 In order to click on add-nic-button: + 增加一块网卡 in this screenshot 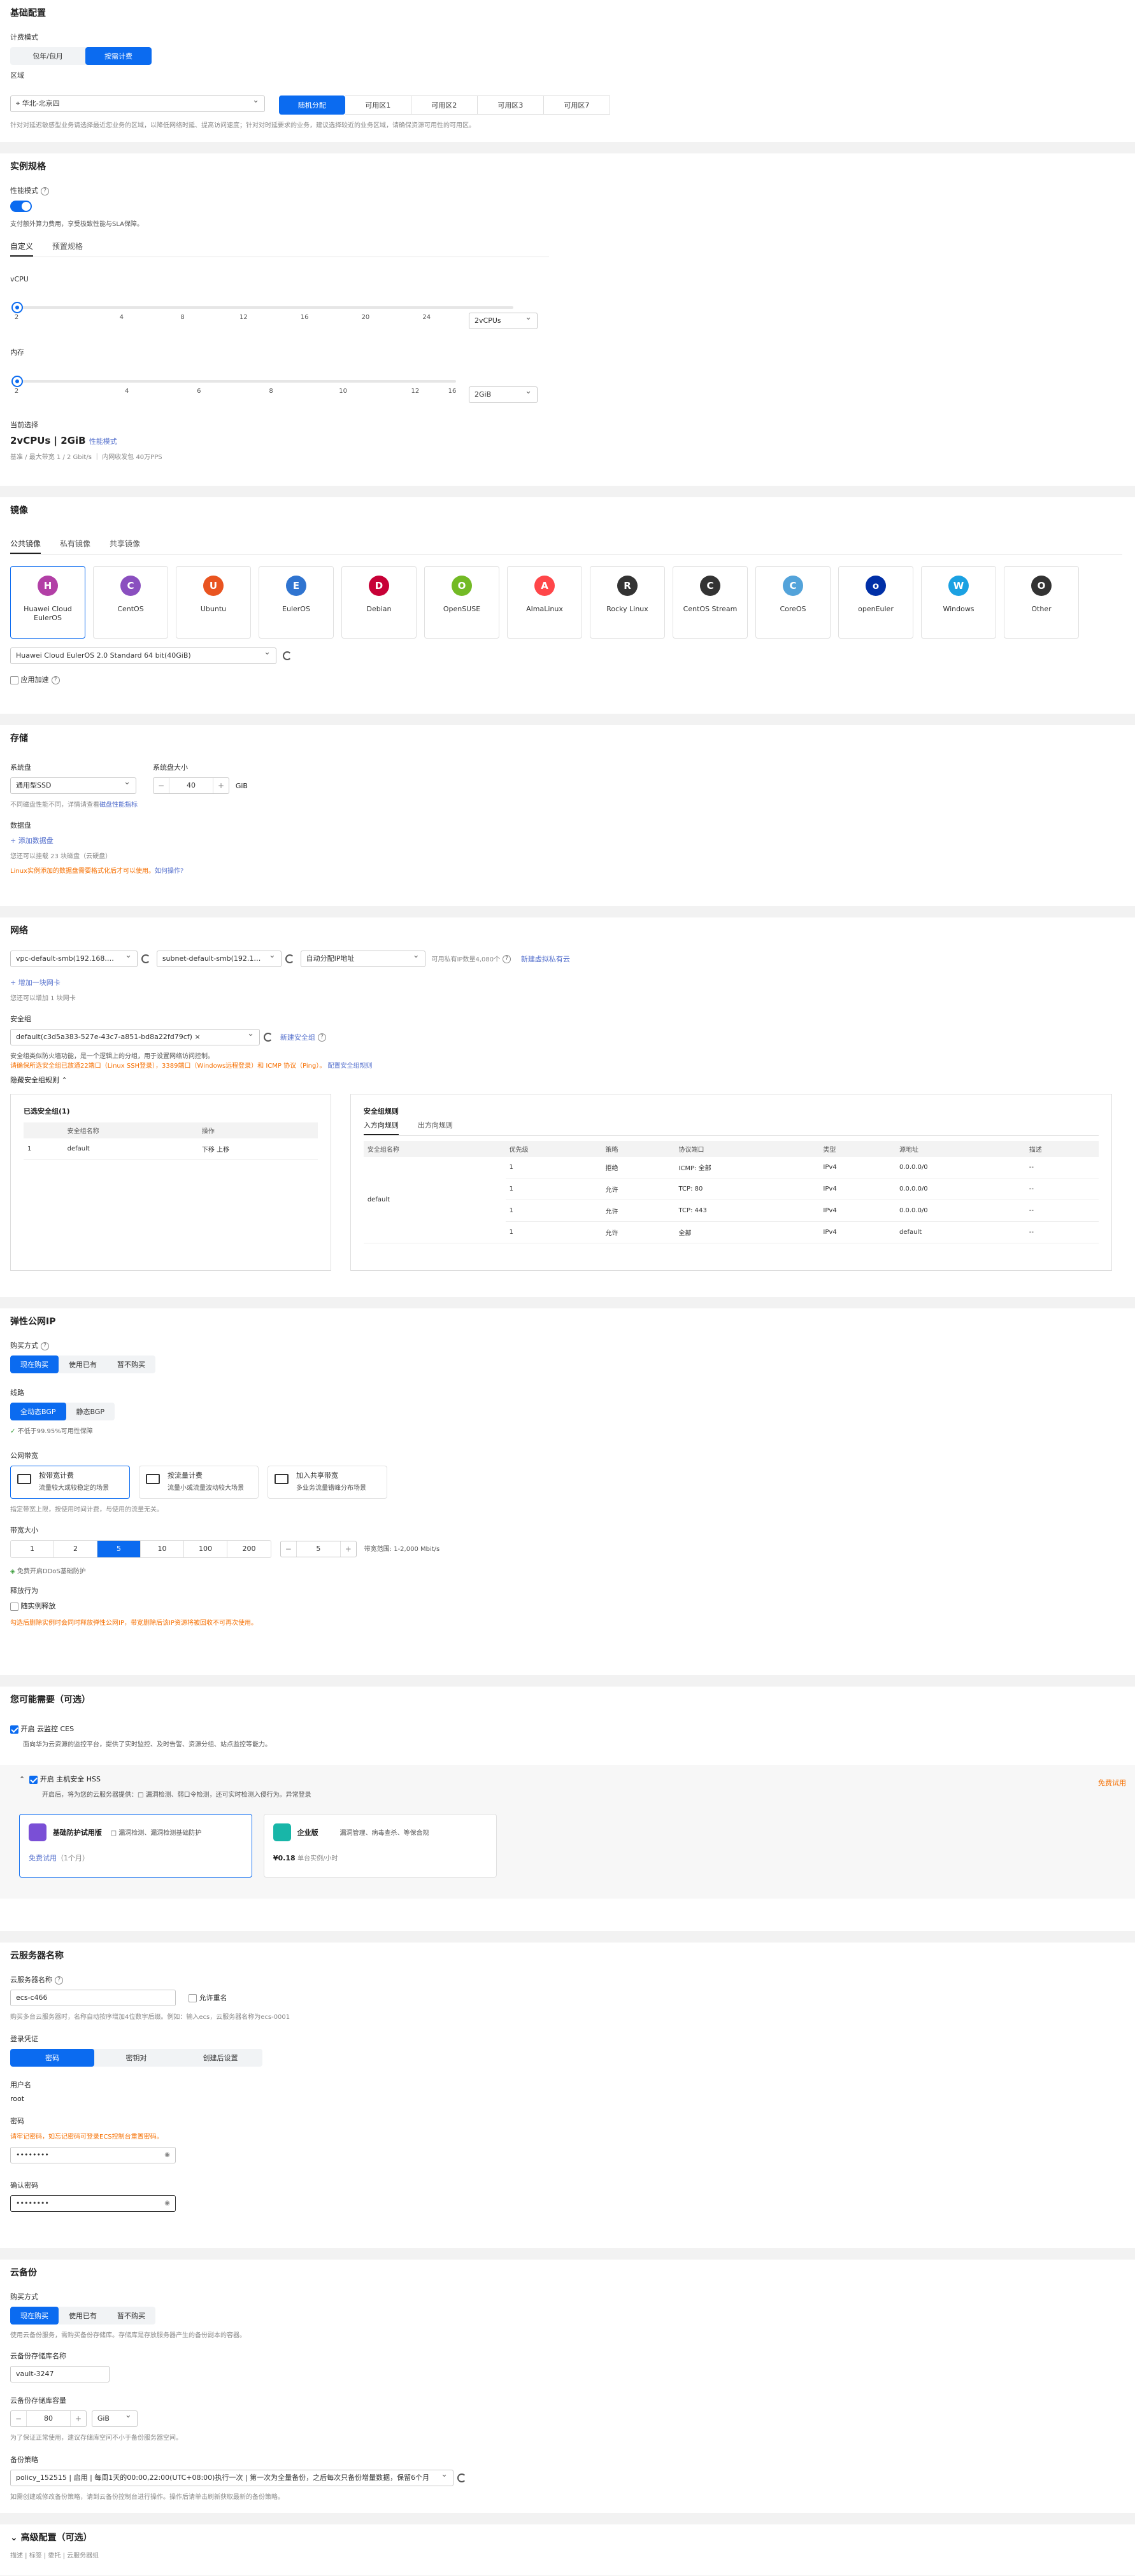, I will do `click(567, 982)`.